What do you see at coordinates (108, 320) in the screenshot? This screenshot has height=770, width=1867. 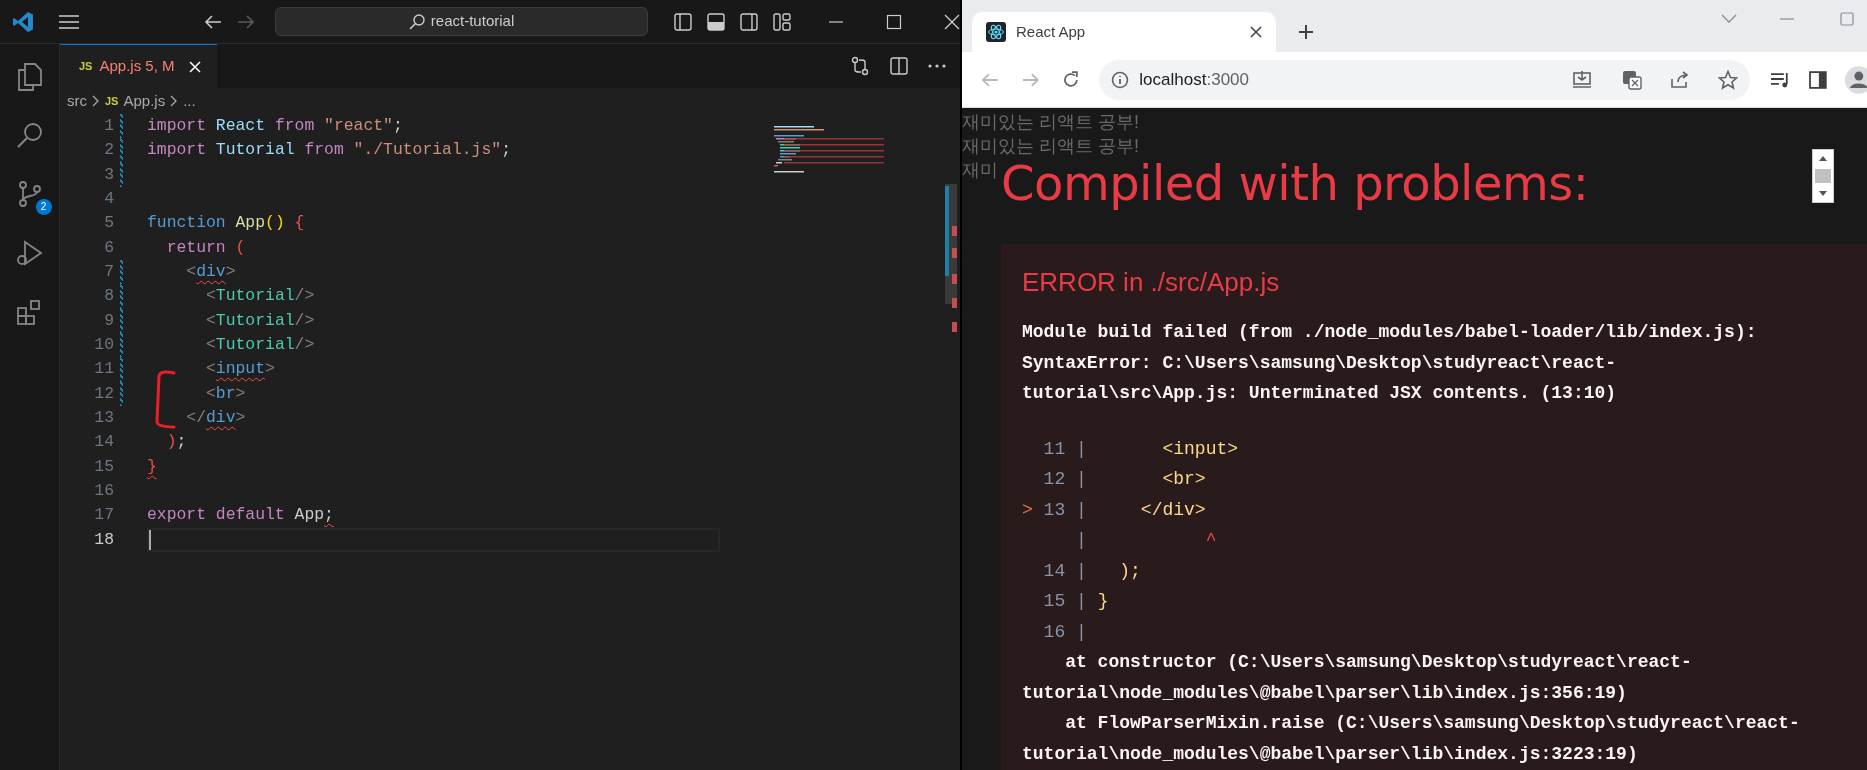 I see `line-number: 9` at bounding box center [108, 320].